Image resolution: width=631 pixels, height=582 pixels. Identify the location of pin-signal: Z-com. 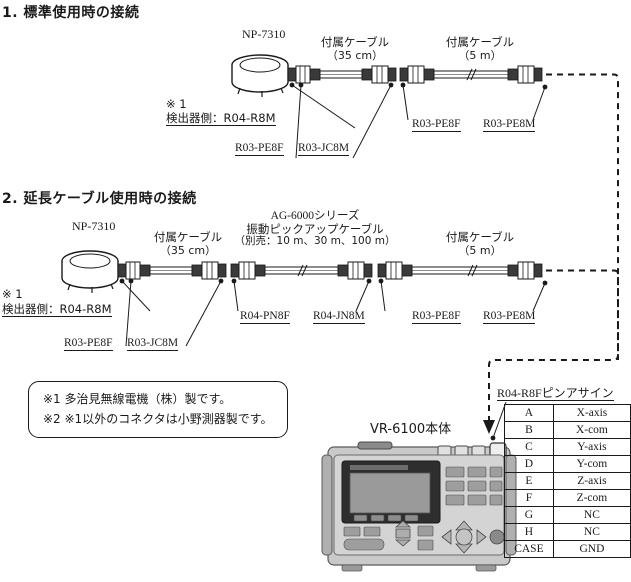
(591, 498).